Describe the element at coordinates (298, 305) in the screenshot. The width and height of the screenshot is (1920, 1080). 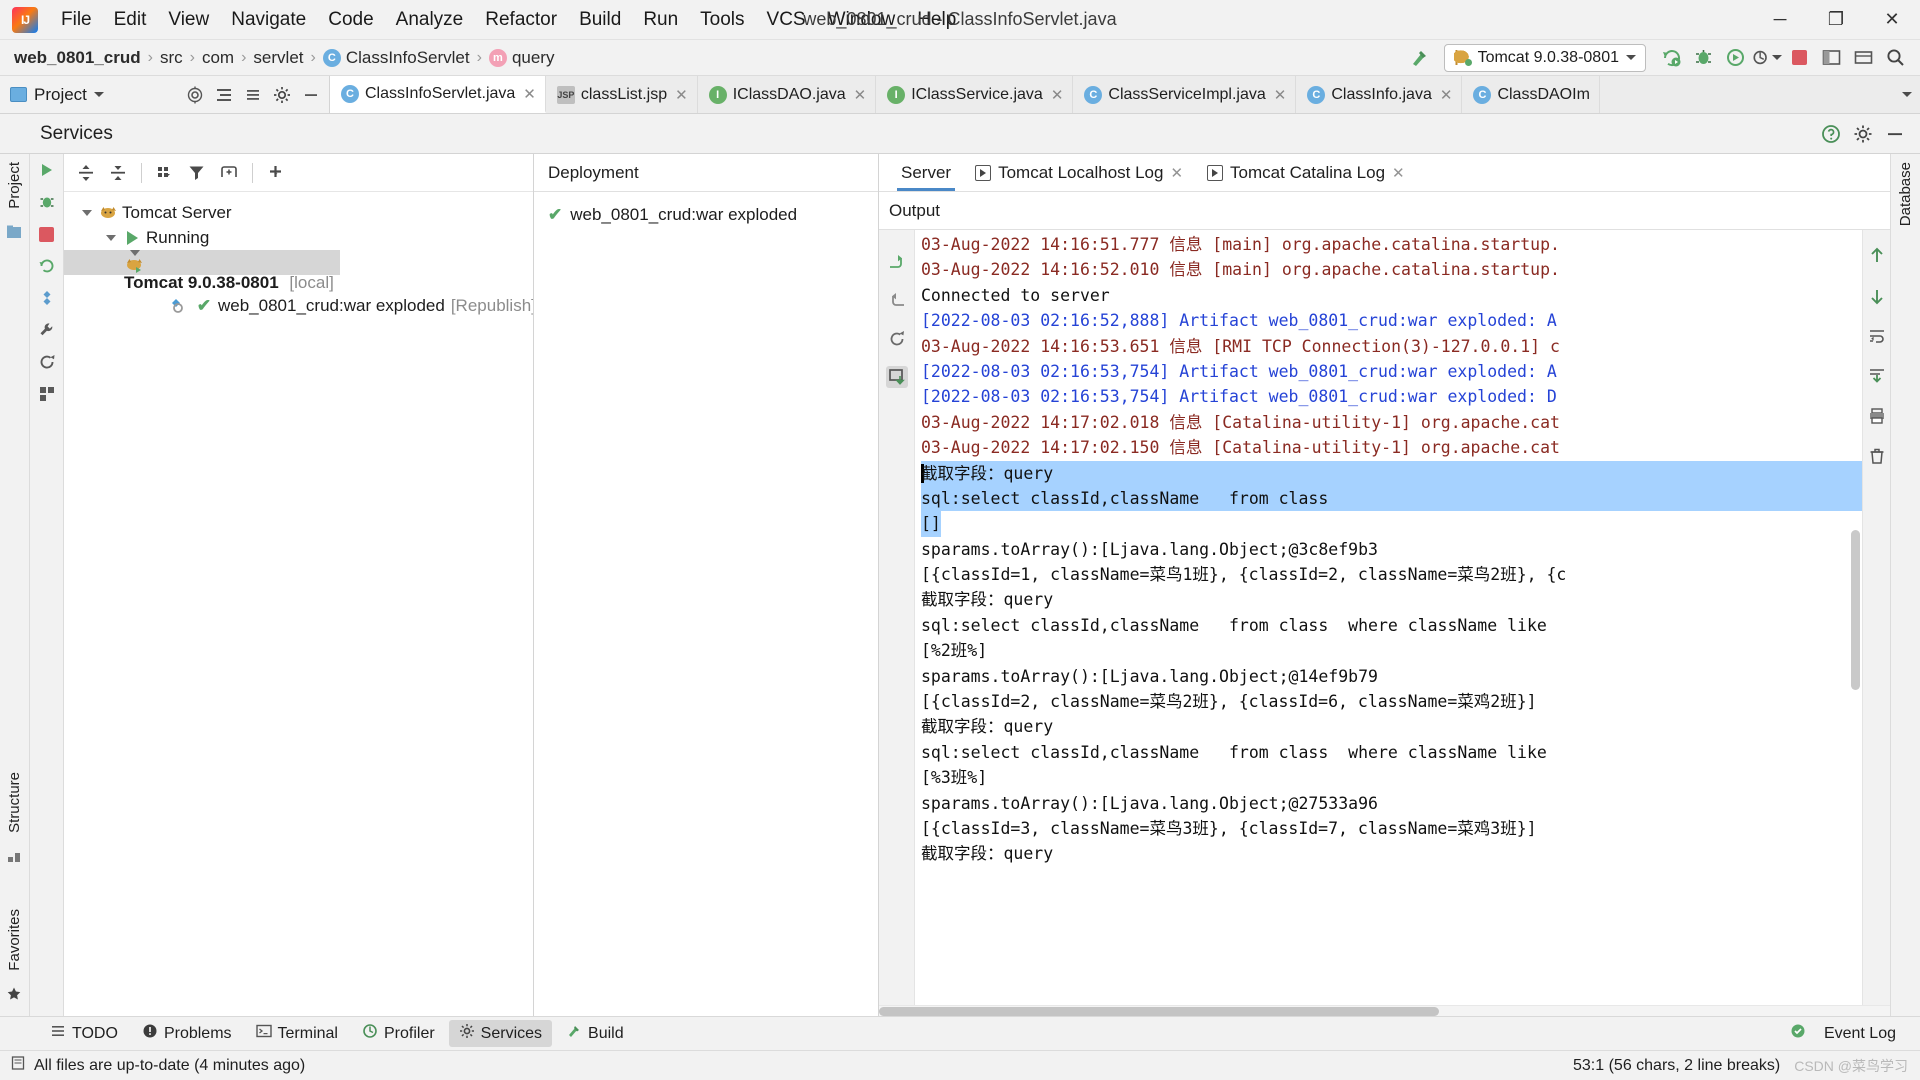
I see `tree-node-artifact: ✔ web_0801_crud:war exploded [Republish]` at that location.